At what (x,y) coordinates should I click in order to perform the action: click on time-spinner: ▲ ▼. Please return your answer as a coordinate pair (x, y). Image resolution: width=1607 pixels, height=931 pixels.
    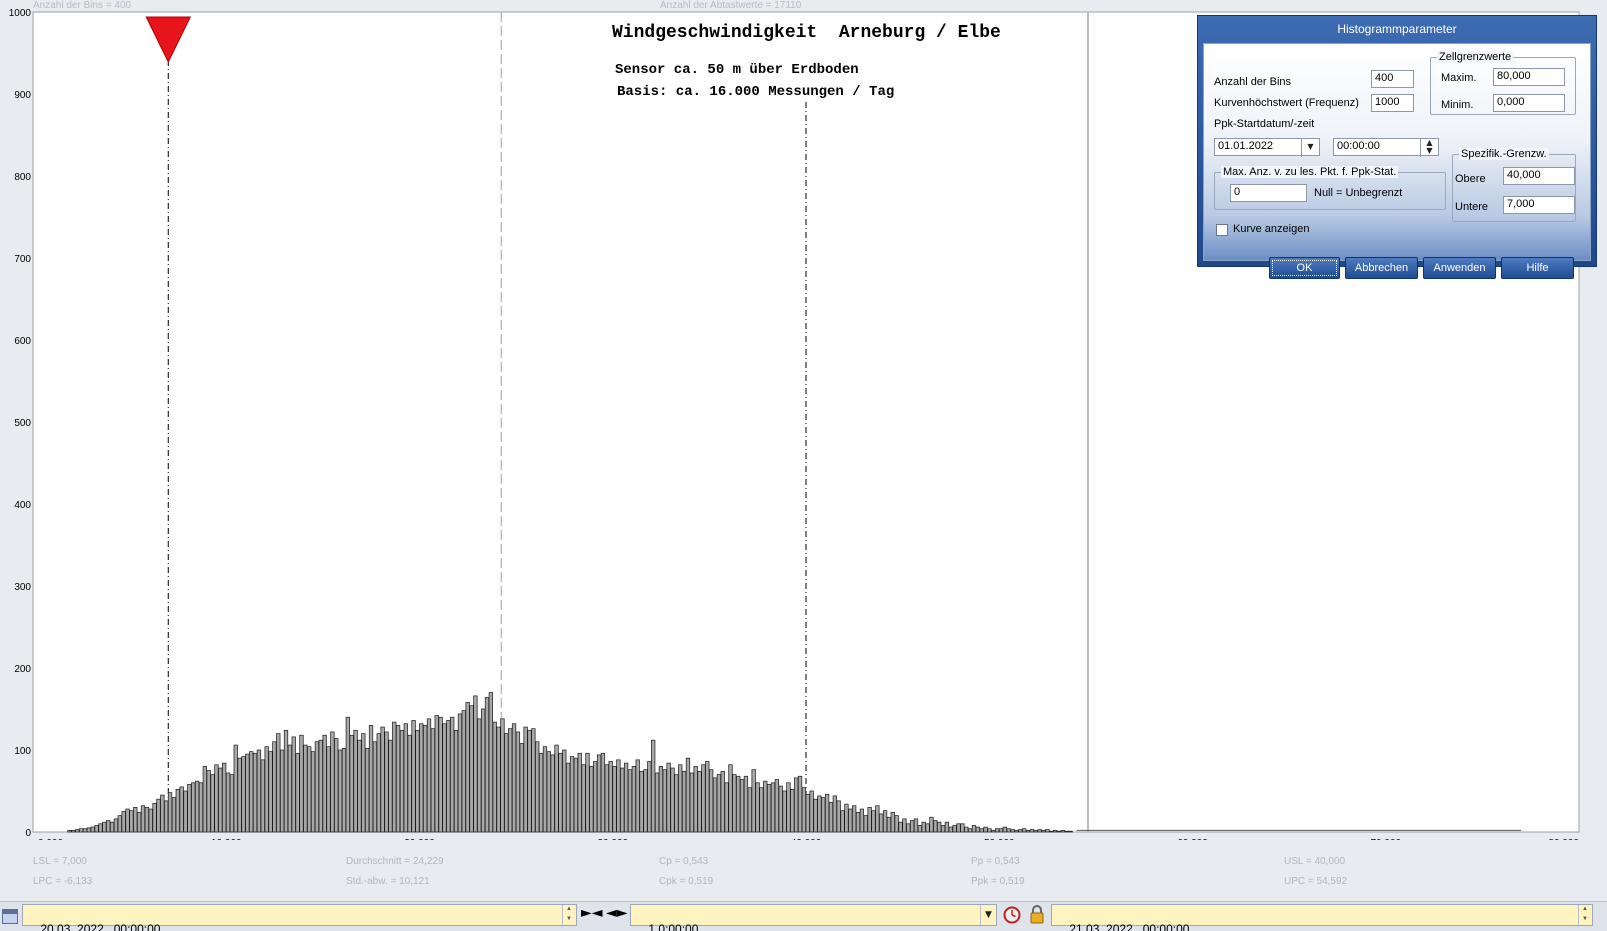
    Looking at the image, I should click on (1429, 148).